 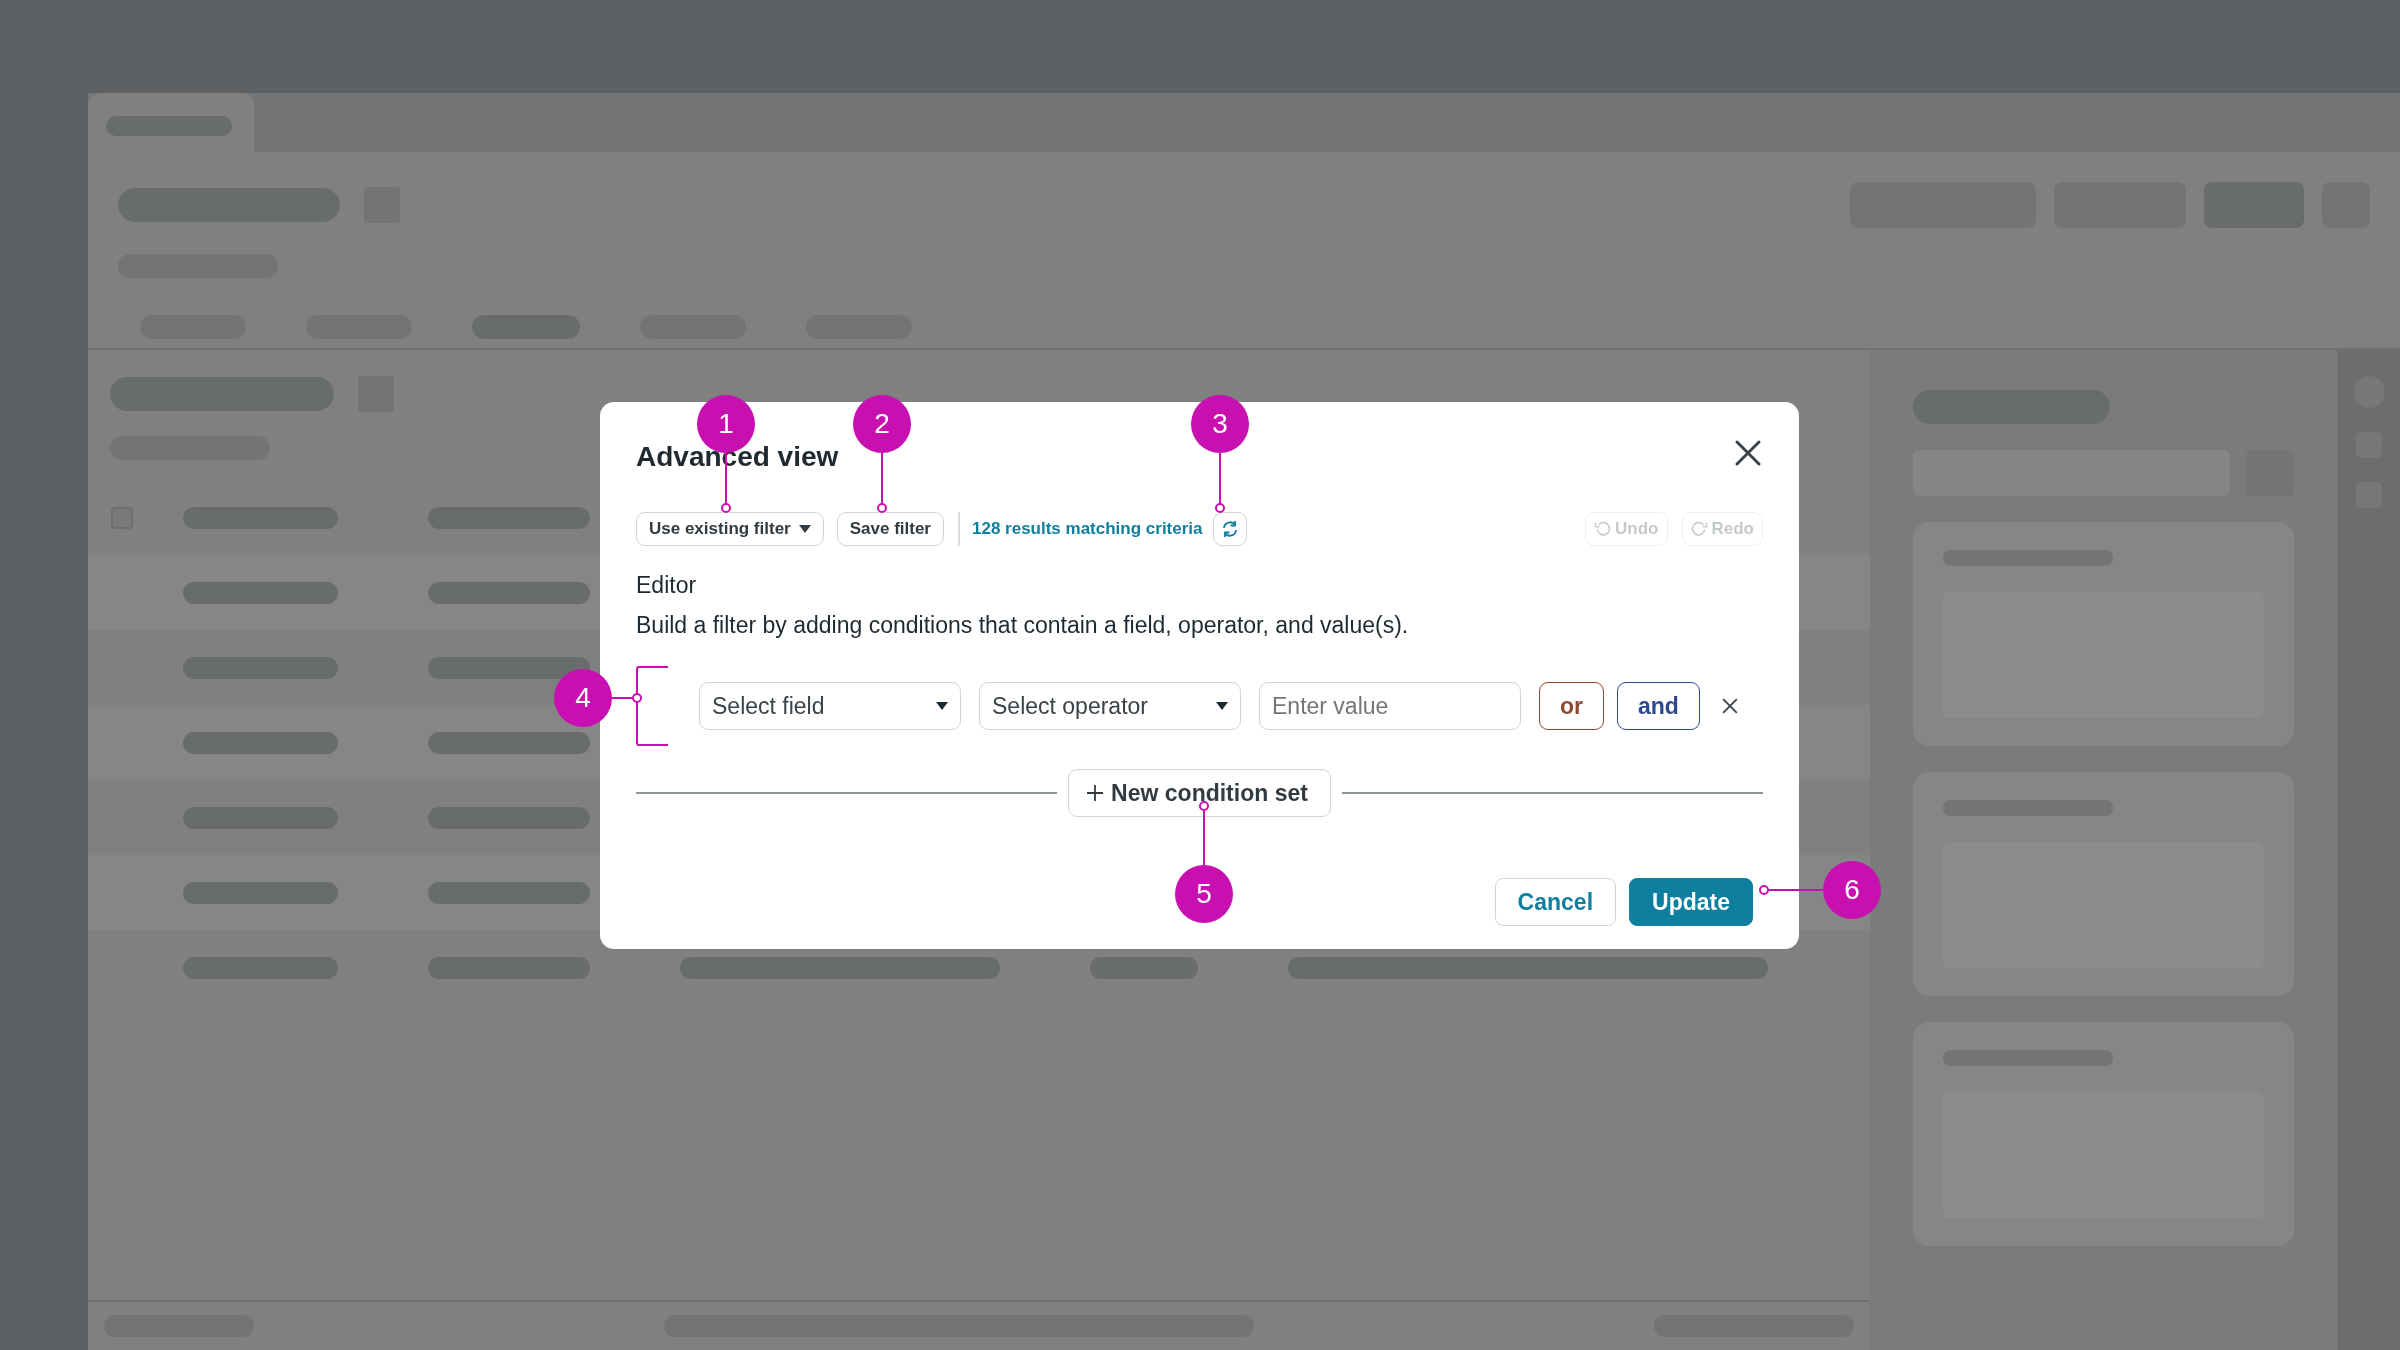 What do you see at coordinates (1699, 529) in the screenshot?
I see `redo-icon` at bounding box center [1699, 529].